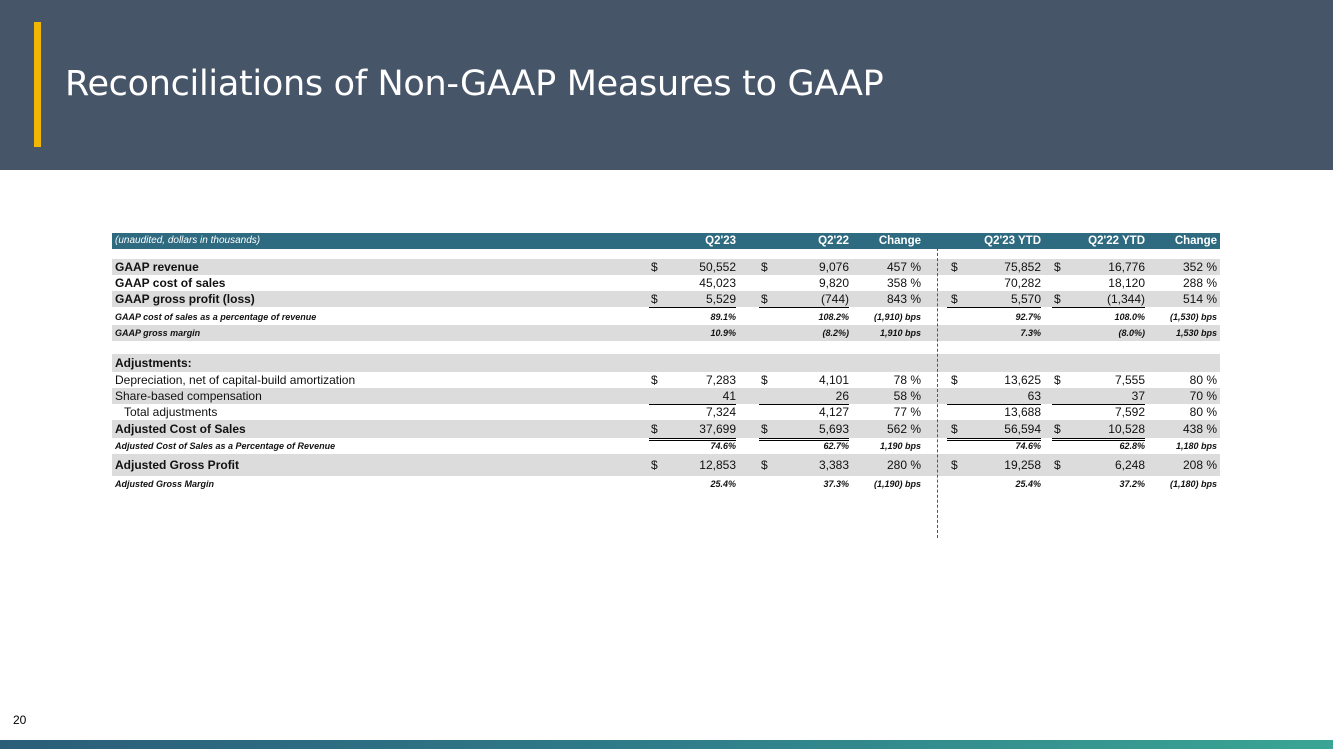 This screenshot has height=749, width=1333. I want to click on table-note: (unaudited, dollars in thousands), so click(188, 240).